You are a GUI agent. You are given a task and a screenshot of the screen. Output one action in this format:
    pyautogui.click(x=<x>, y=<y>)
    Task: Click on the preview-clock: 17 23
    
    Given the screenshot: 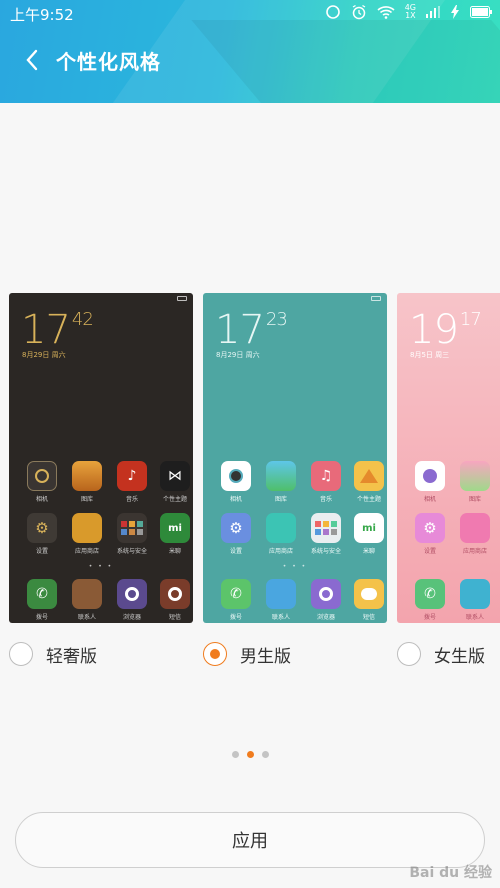 What is the action you would take?
    pyautogui.click(x=251, y=330)
    